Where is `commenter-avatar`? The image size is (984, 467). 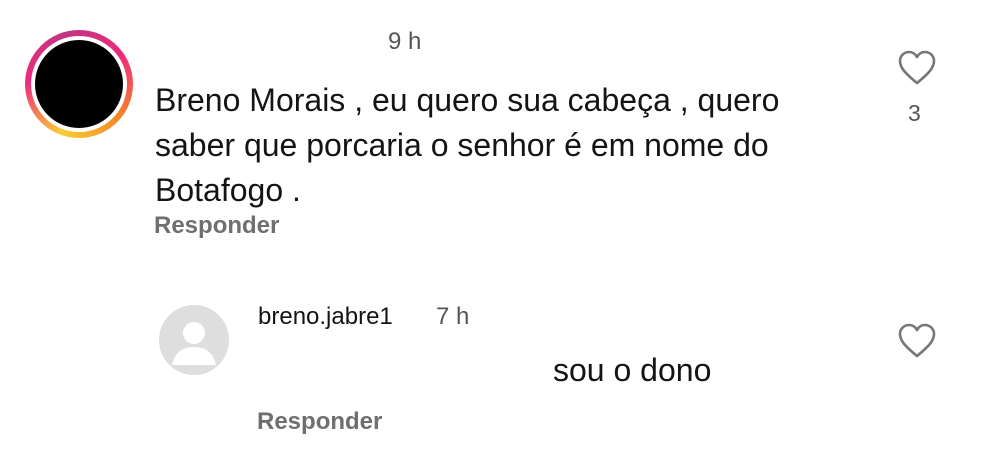
commenter-avatar is located at coordinates (79, 84).